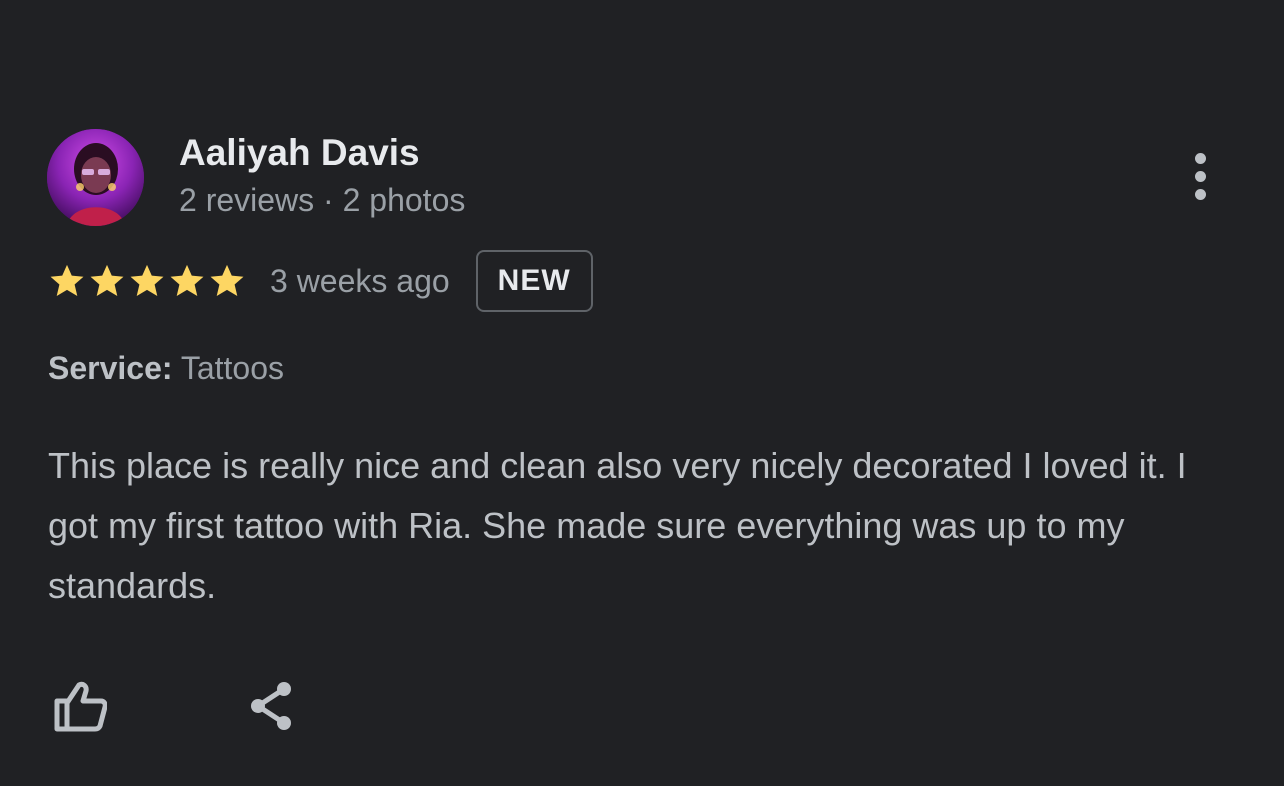  What do you see at coordinates (110, 368) in the screenshot?
I see `service-label: Service:` at bounding box center [110, 368].